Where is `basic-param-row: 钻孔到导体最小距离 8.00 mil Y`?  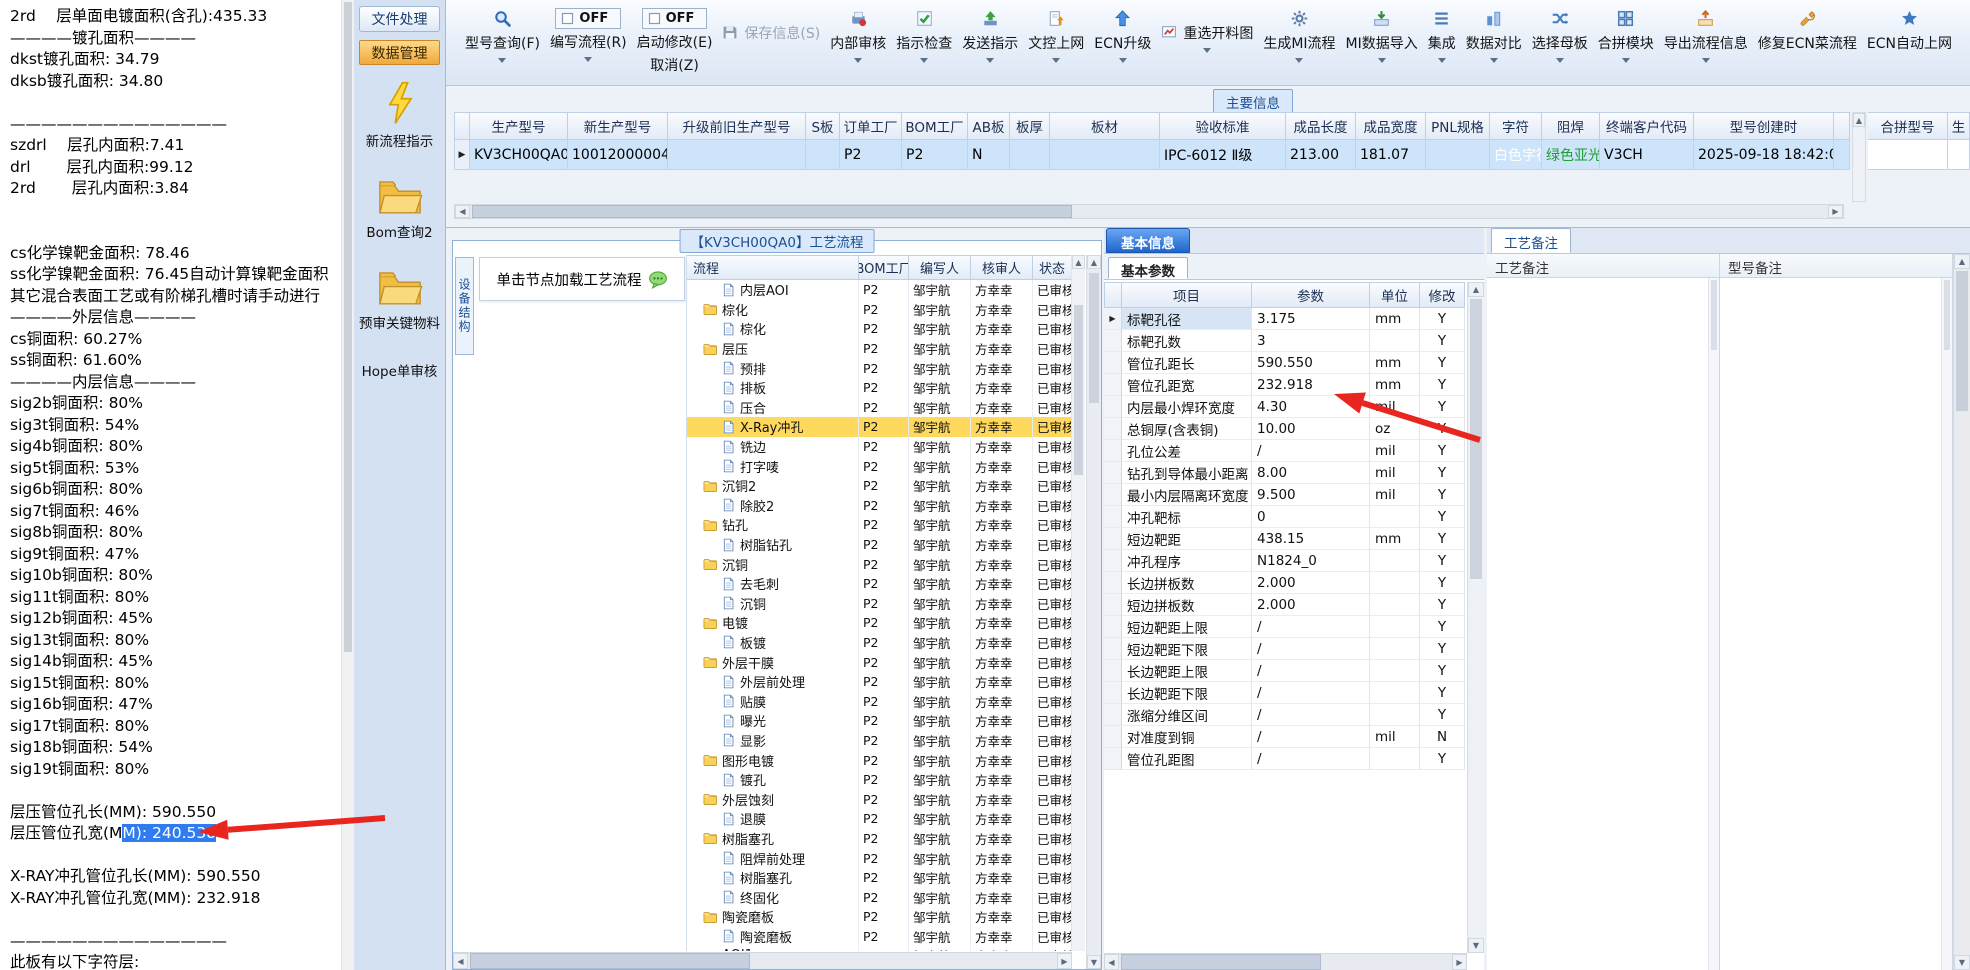
basic-param-row: 钻孔到导体最小距离 8.00 mil Y is located at coordinates (1284, 473).